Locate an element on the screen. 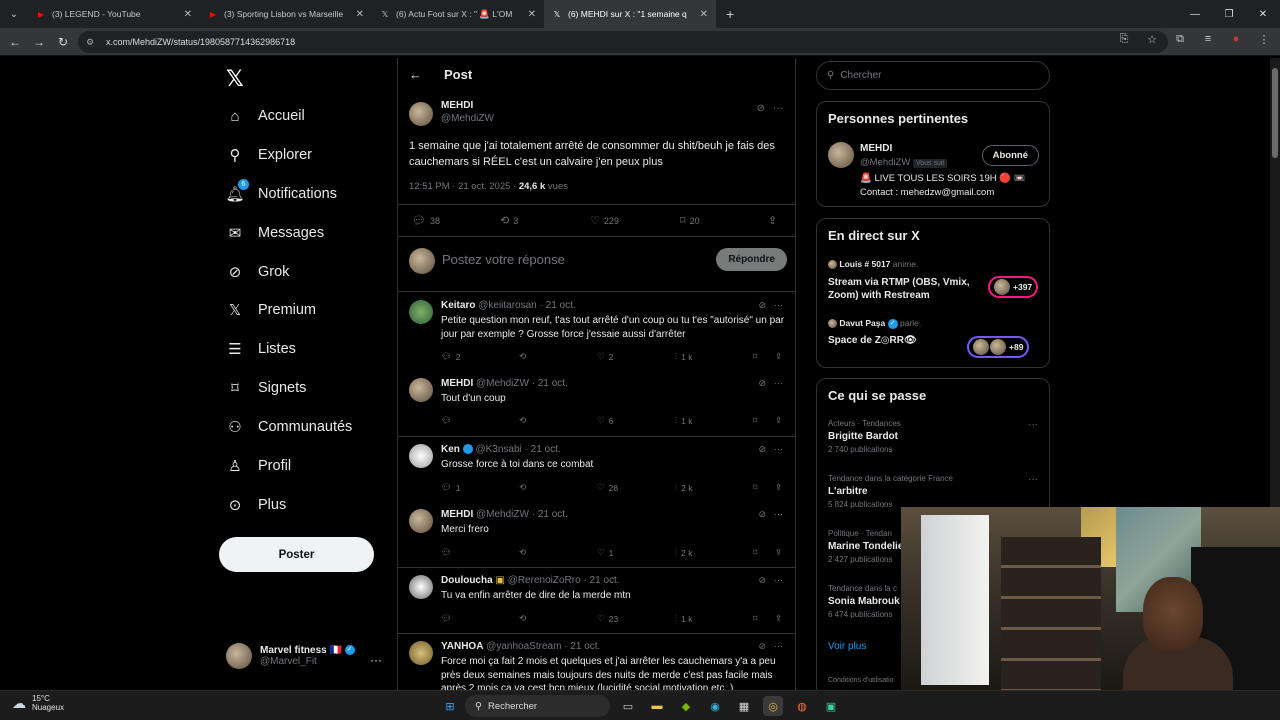  browser-tab-active: 𝕏 (6) MEHDI sur X : "1 semaine q ✕ is located at coordinates (630, 14).